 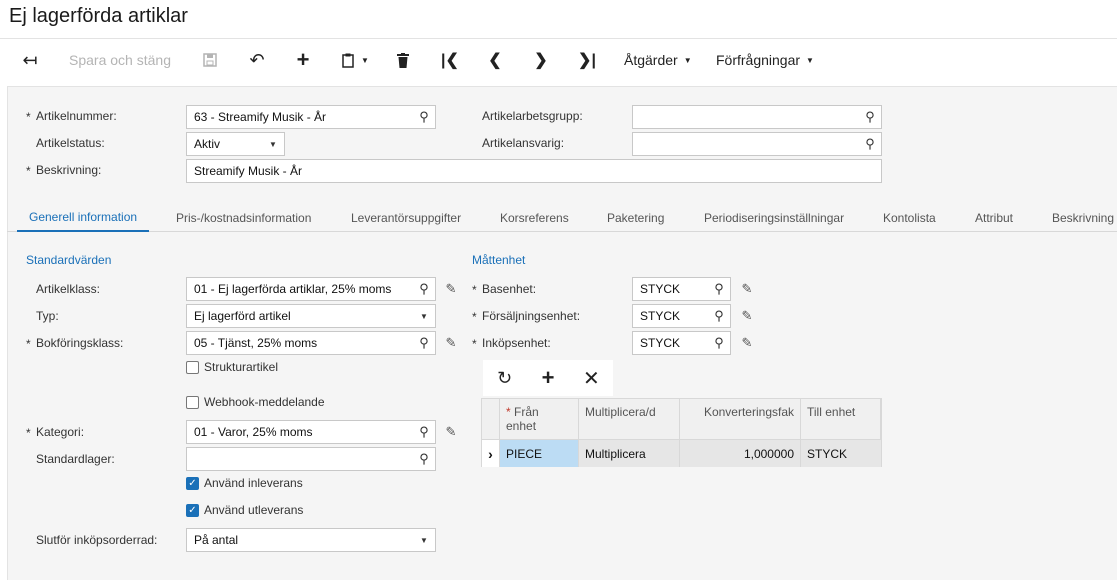 What do you see at coordinates (523, 143) in the screenshot?
I see `owner-label: Artikelansvarig:` at bounding box center [523, 143].